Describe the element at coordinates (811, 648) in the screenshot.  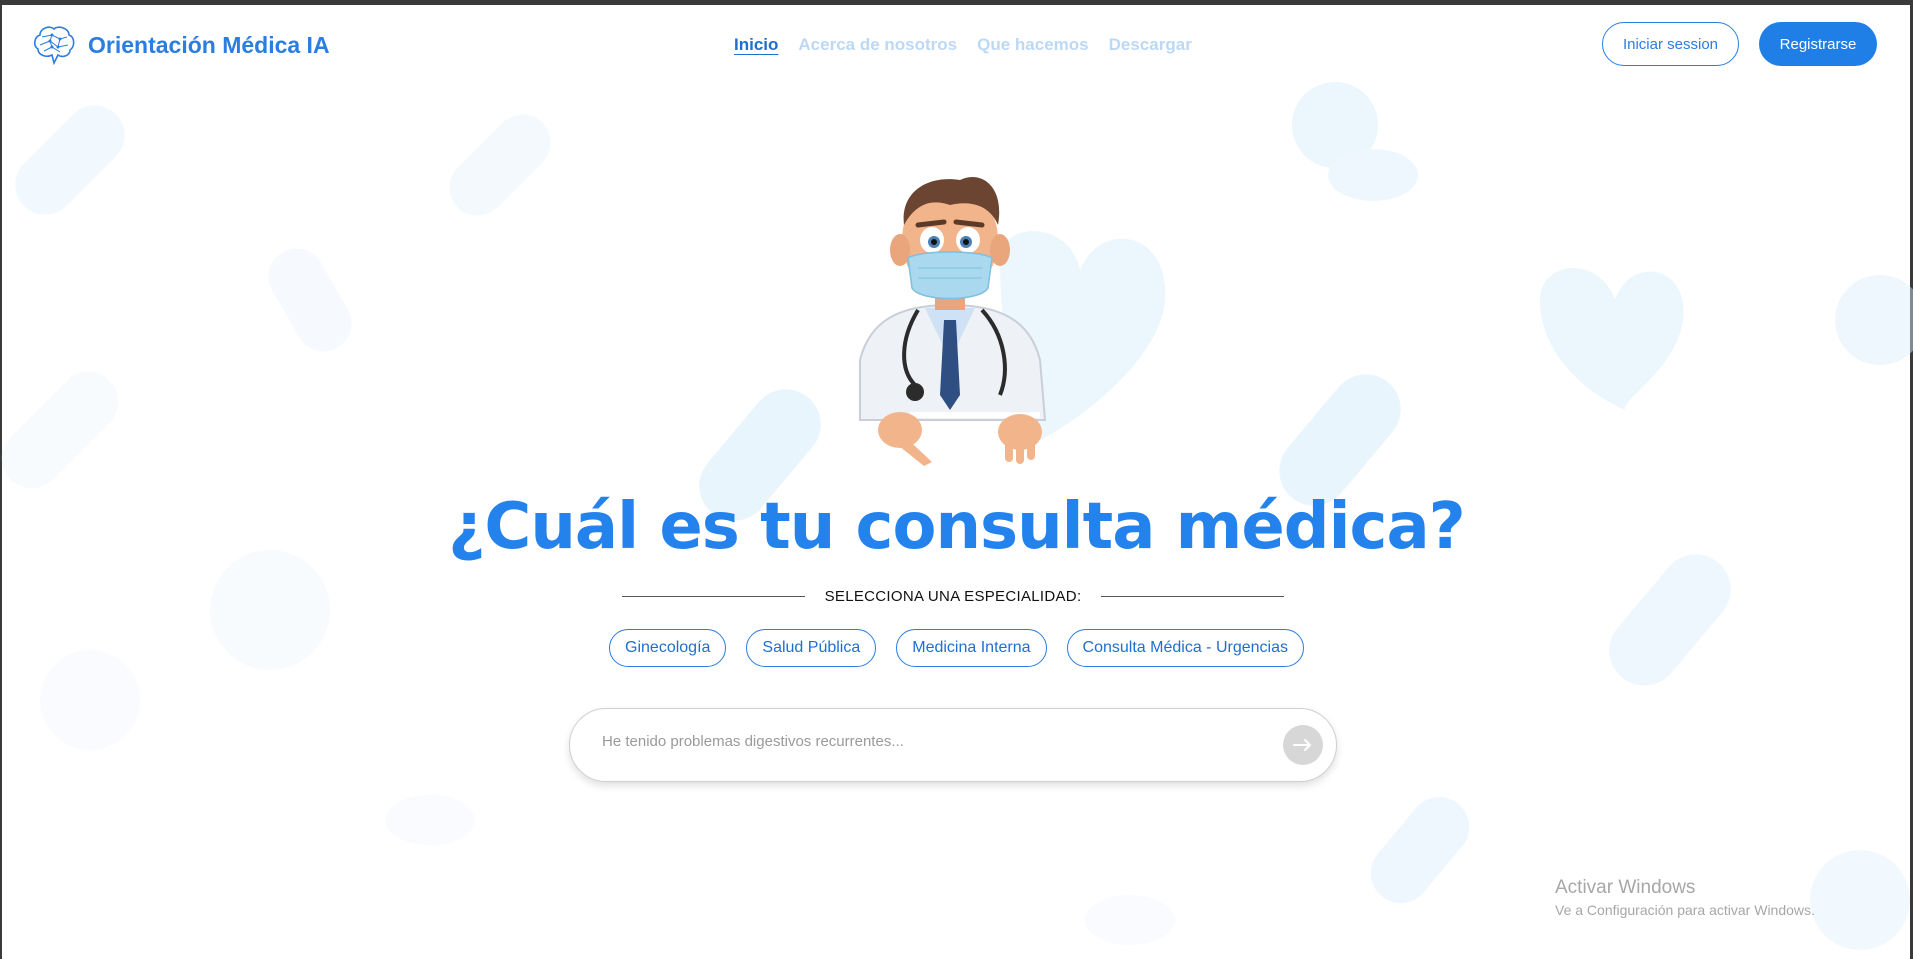
I see `chip-salud-publica: Salud Pública` at that location.